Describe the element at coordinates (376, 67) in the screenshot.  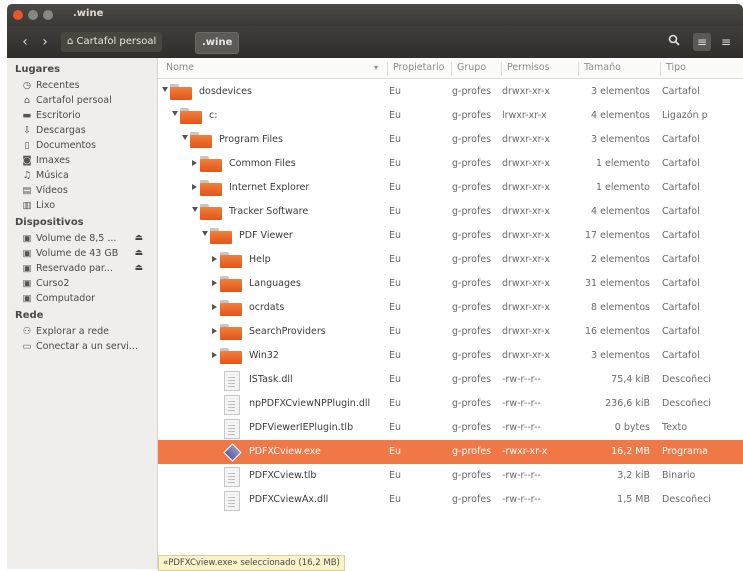
I see `sort-down-icon: ▾` at that location.